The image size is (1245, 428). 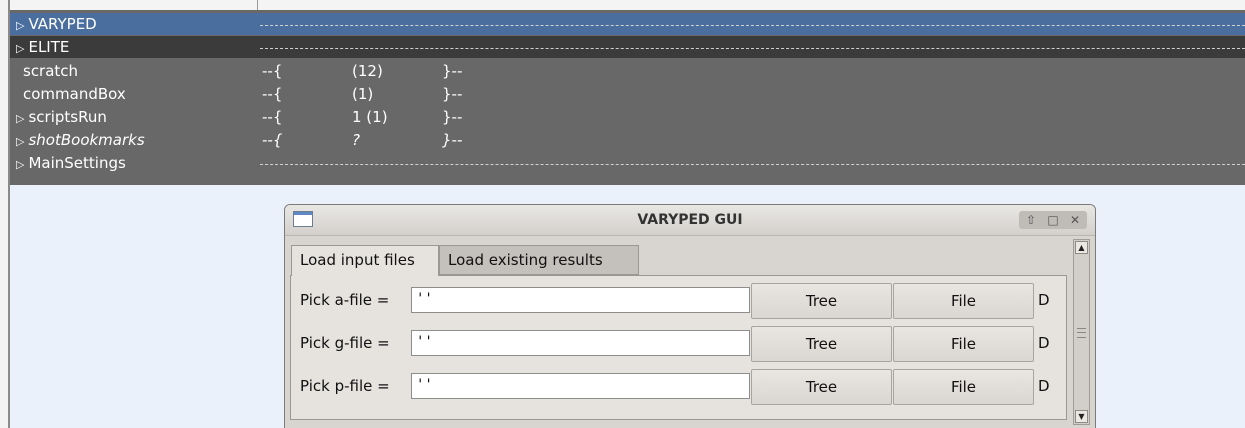 I want to click on tree-row-value: (12), so click(x=367, y=71).